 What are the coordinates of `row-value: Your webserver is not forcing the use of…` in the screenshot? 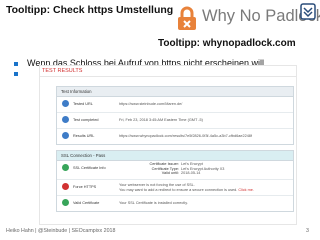 It's located at (157, 185).